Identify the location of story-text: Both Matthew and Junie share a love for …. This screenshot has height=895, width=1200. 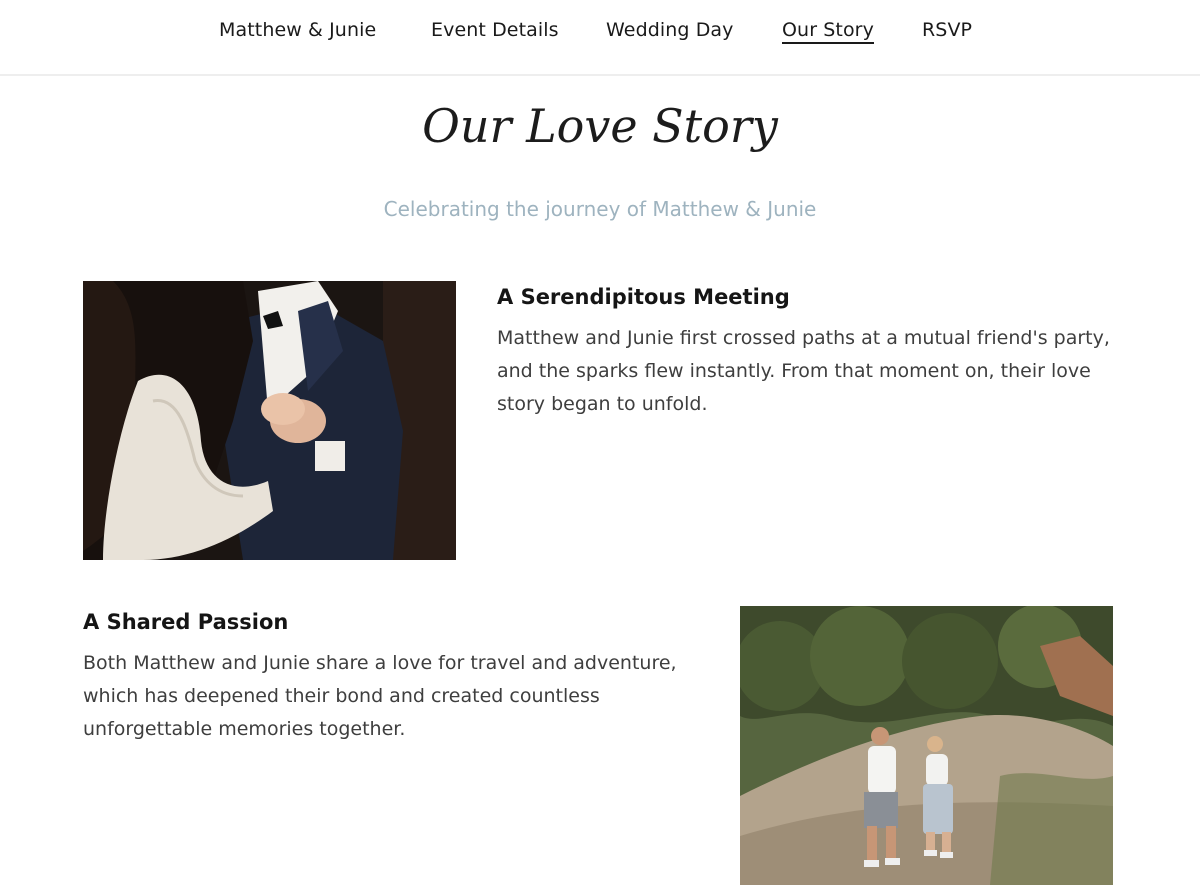
(380, 696).